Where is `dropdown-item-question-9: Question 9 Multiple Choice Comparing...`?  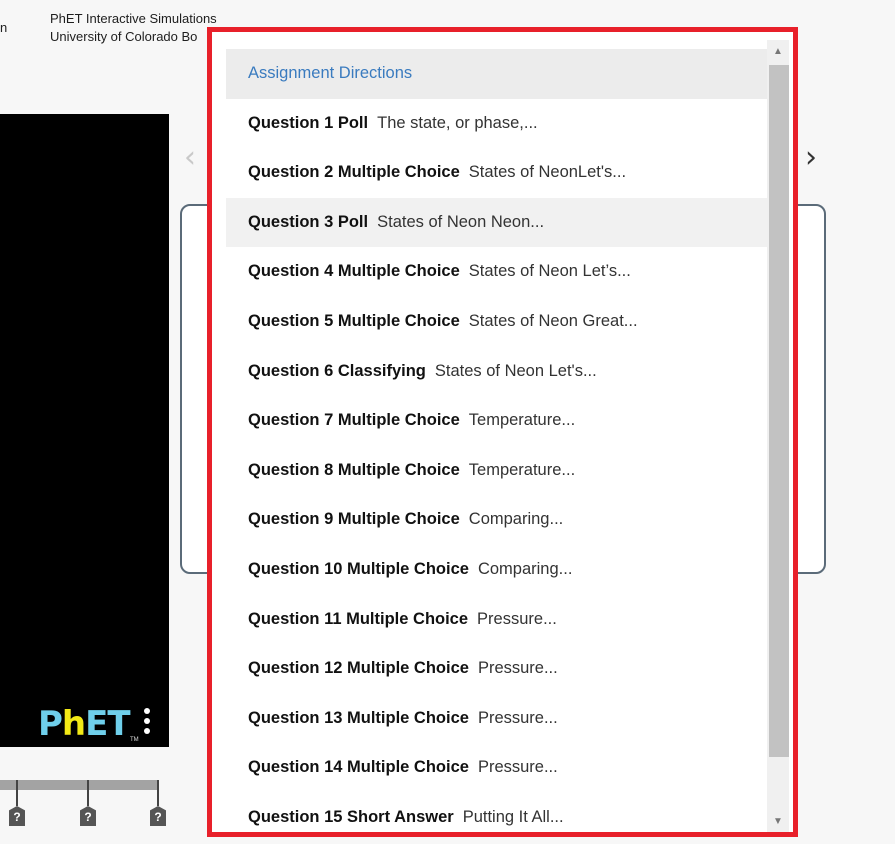 dropdown-item-question-9: Question 9 Multiple Choice Comparing... is located at coordinates (496, 520).